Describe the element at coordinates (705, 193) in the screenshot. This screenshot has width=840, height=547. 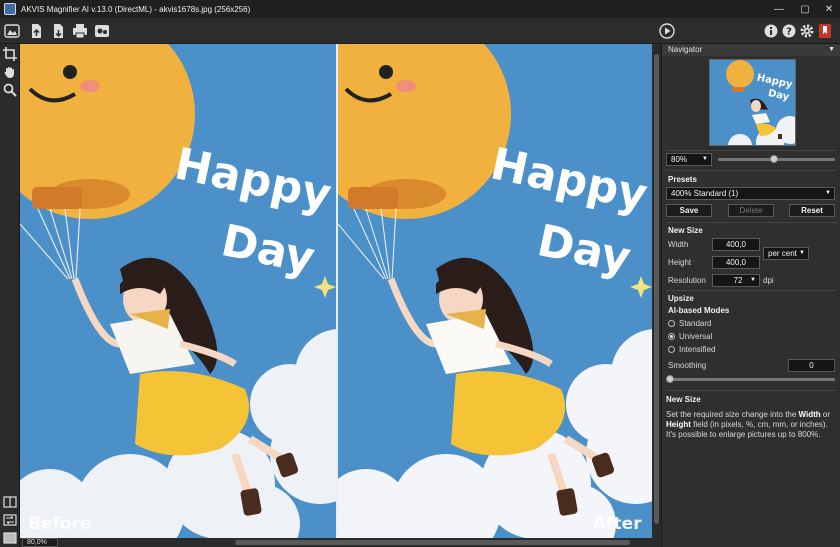
I see `preset-select-value: 400% Standard (1)` at that location.